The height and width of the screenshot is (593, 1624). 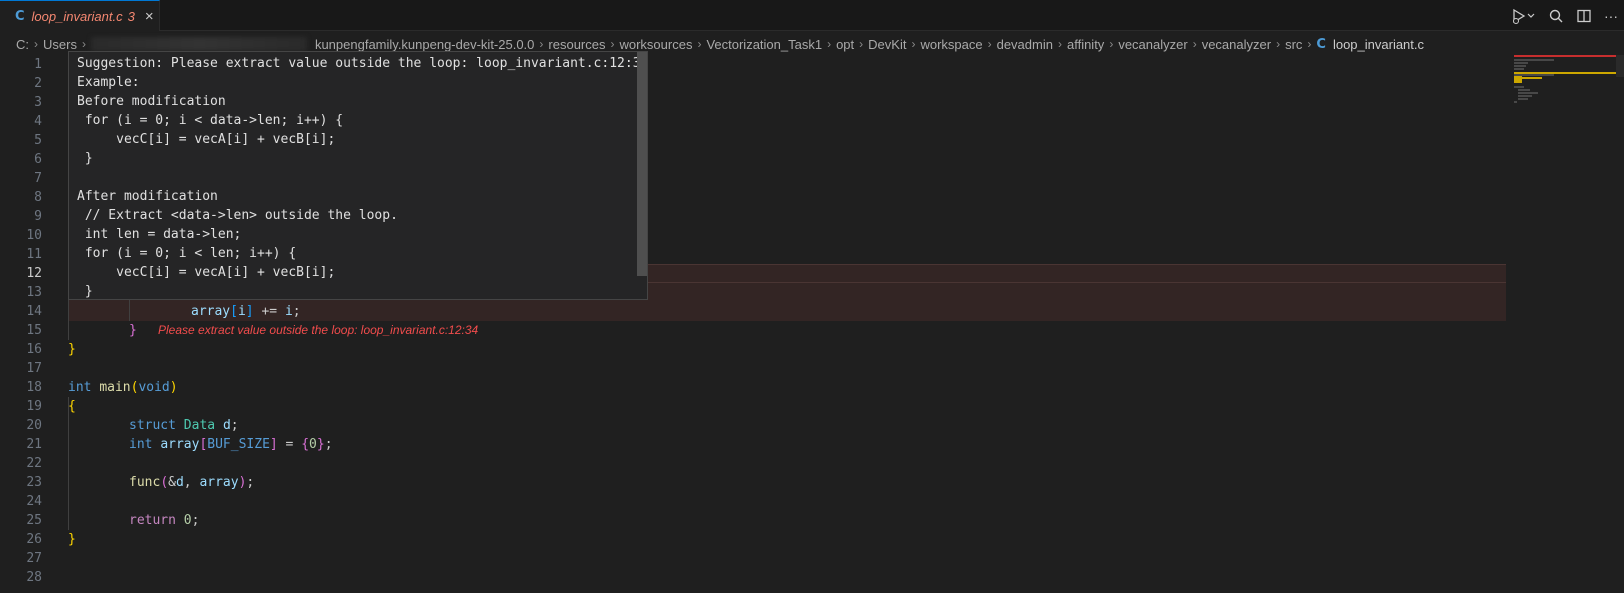 What do you see at coordinates (38, 159) in the screenshot?
I see `line-number: 6` at bounding box center [38, 159].